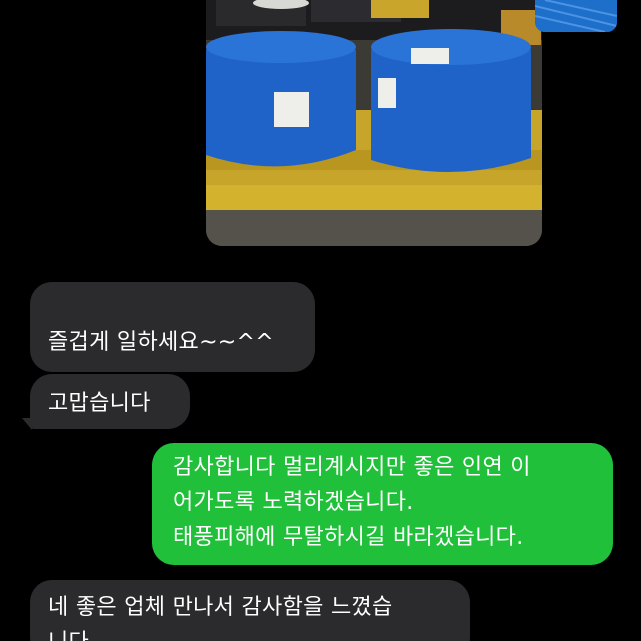  What do you see at coordinates (220, 618) in the screenshot?
I see `message-text: 네 좋은 업체 만나서 감사함을 느꼈습 니다` at bounding box center [220, 618].